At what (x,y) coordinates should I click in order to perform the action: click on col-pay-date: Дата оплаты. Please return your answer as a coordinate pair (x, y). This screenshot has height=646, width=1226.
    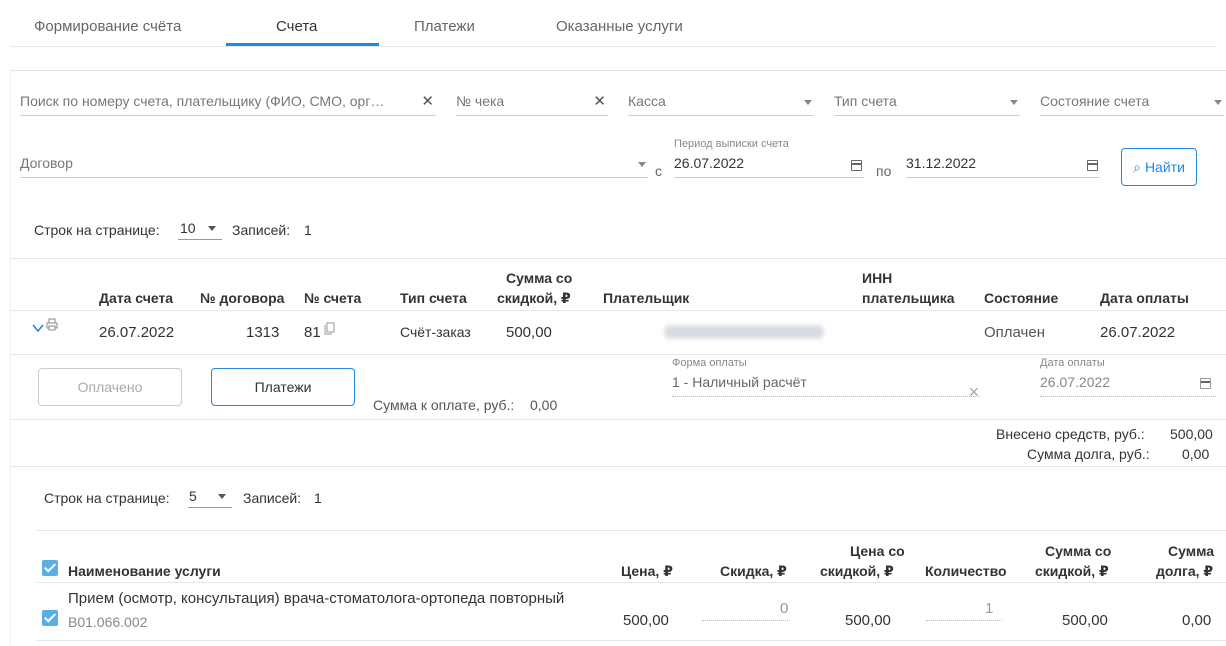
    Looking at the image, I should click on (1144, 298).